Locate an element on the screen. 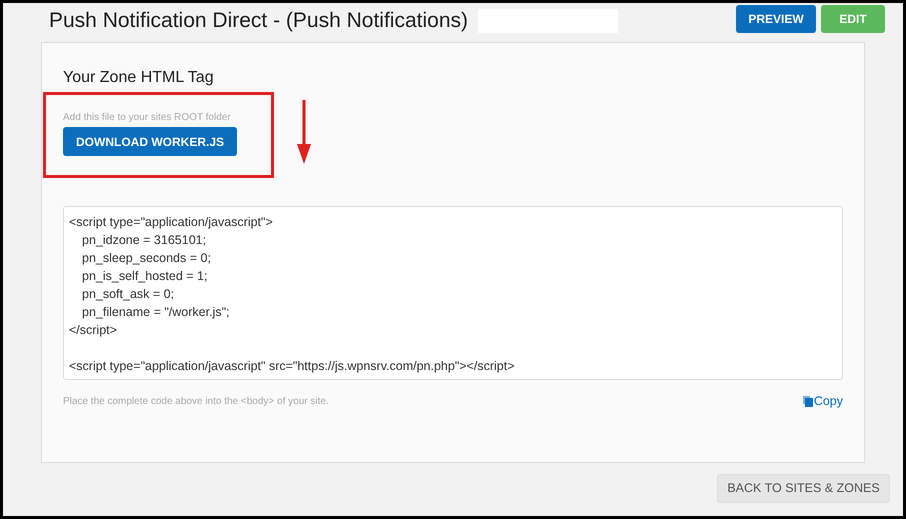  code-line: pn_idzone = 3165101; is located at coordinates (143, 240).